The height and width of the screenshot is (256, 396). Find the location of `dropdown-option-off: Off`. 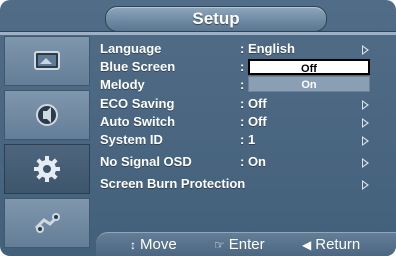

dropdown-option-off: Off is located at coordinates (309, 67).